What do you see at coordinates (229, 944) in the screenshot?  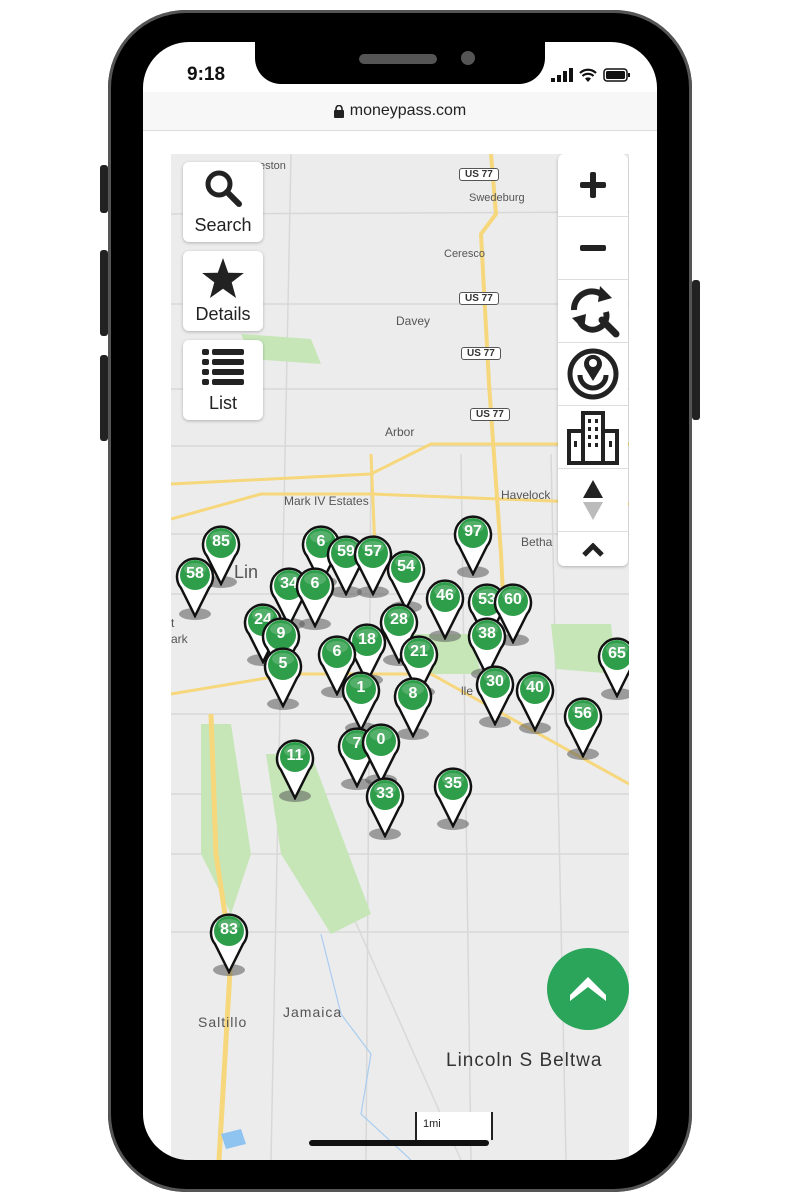 I see `atm-location-pin: 83` at bounding box center [229, 944].